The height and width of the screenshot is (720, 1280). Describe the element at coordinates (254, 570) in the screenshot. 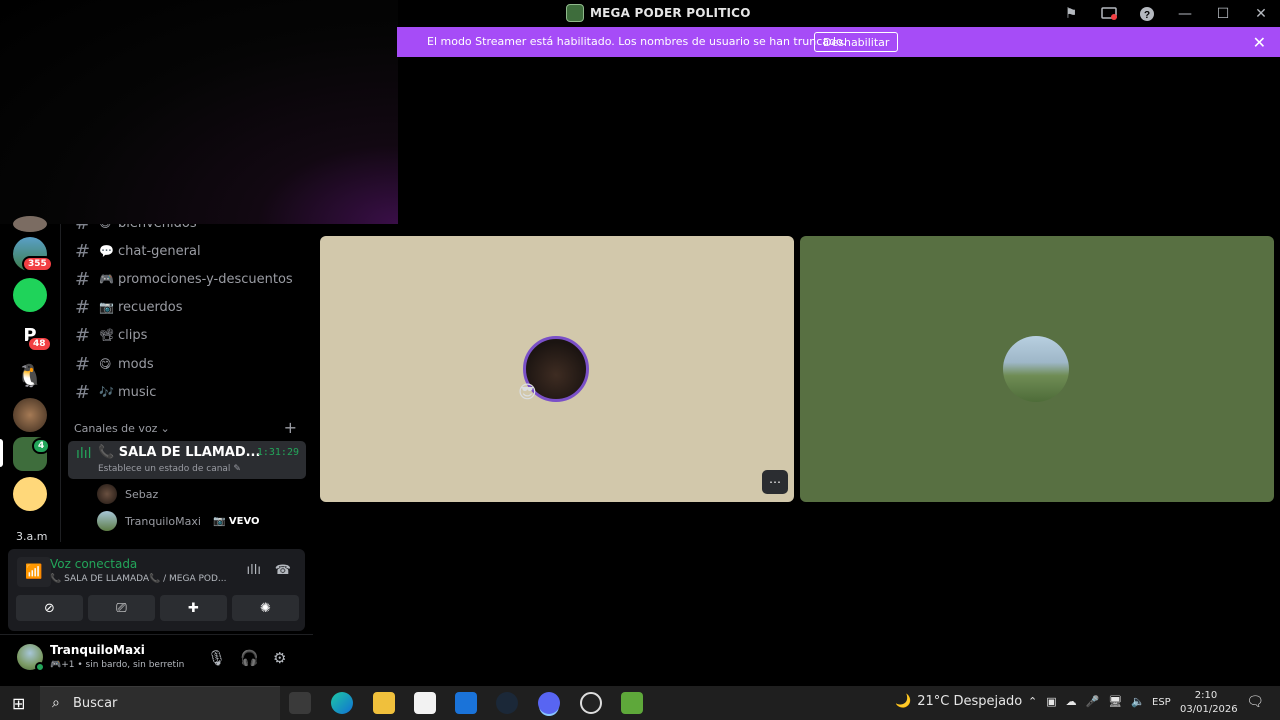

I see `noise-suppression-icon: ıllı` at that location.